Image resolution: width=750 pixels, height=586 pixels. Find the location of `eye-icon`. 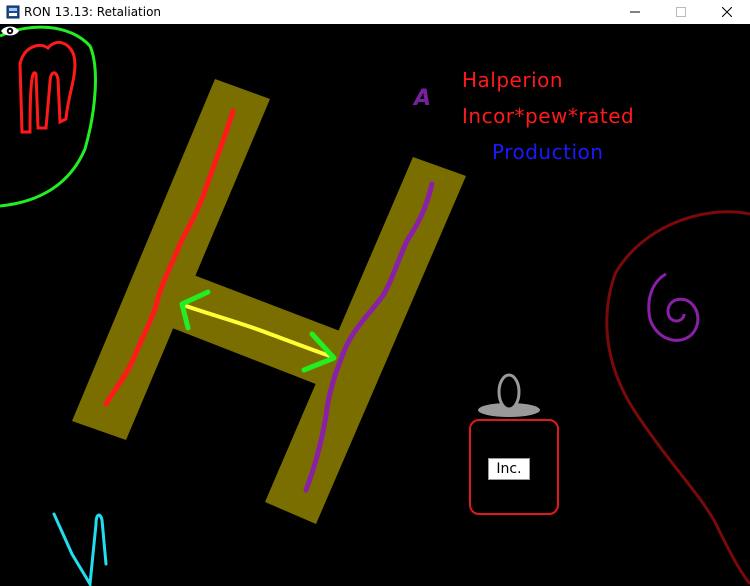

eye-icon is located at coordinates (10, 31).